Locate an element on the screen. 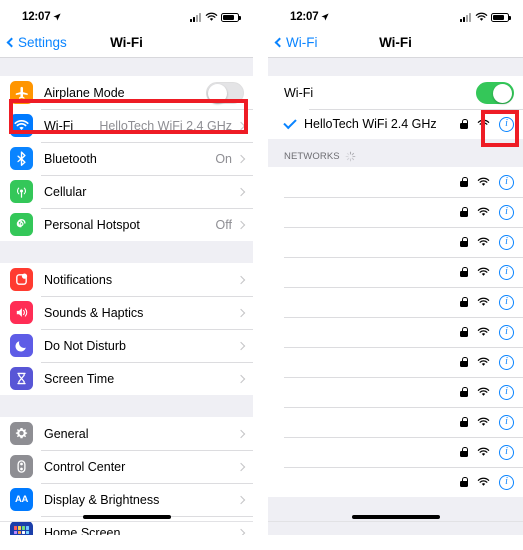 This screenshot has height=550, width=523. networks-header-label: NETWORKS is located at coordinates (312, 156).